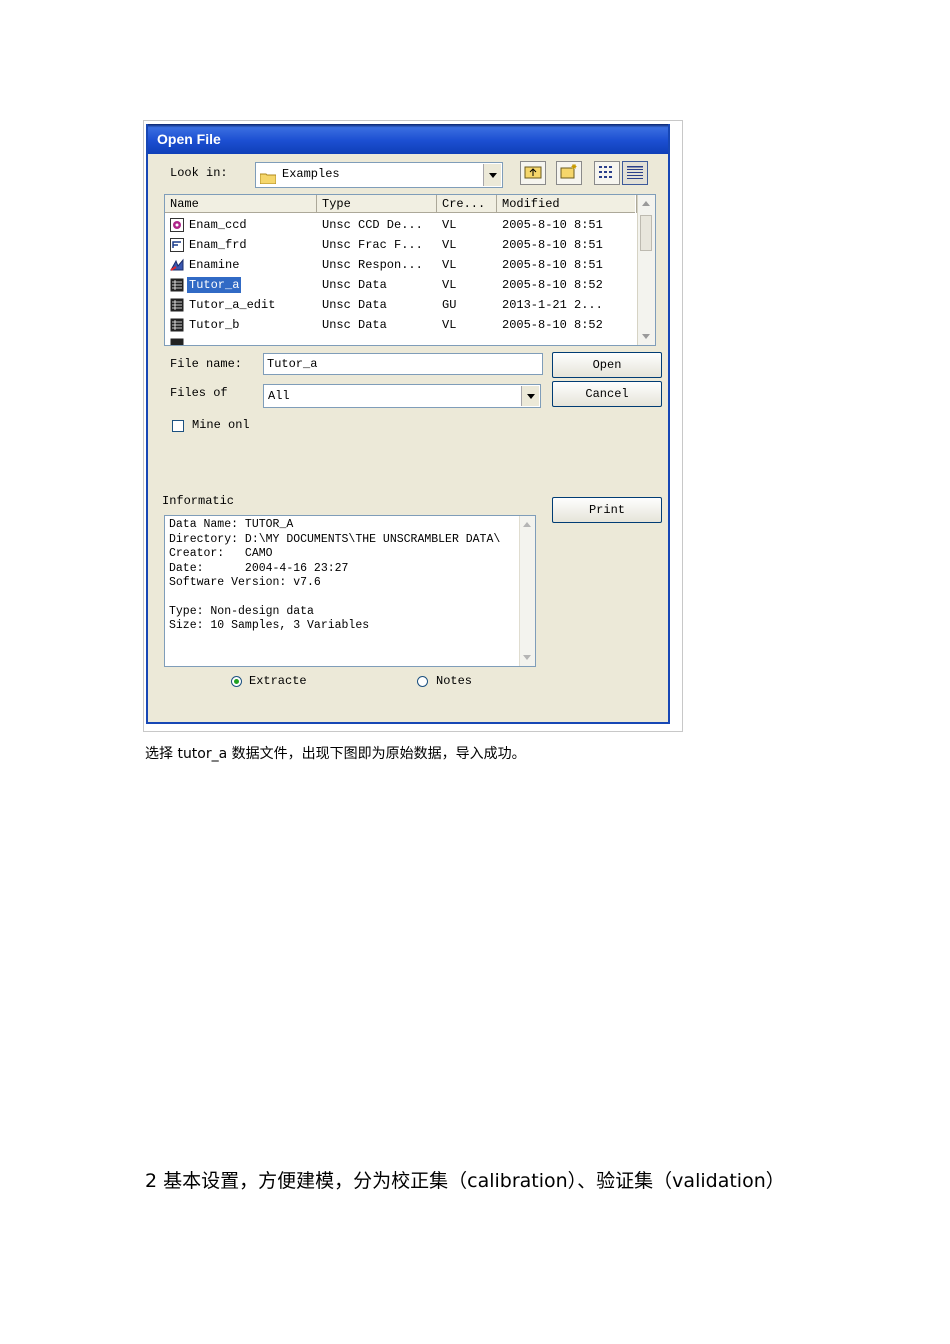  I want to click on file-name: Tutor_b, so click(214, 325).